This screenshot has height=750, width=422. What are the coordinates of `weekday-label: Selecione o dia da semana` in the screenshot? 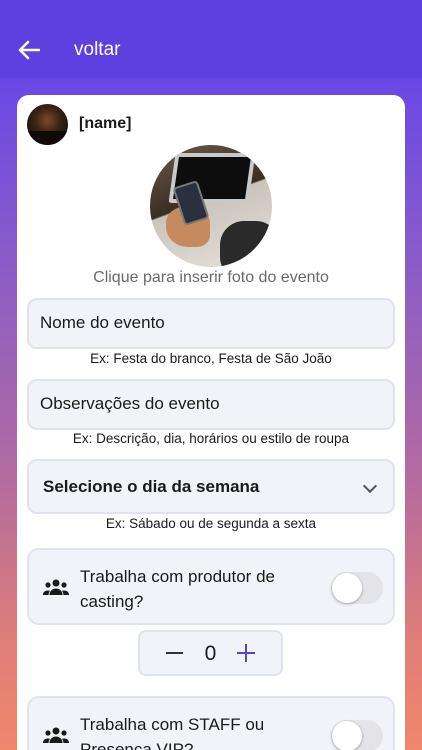 It's located at (151, 486).